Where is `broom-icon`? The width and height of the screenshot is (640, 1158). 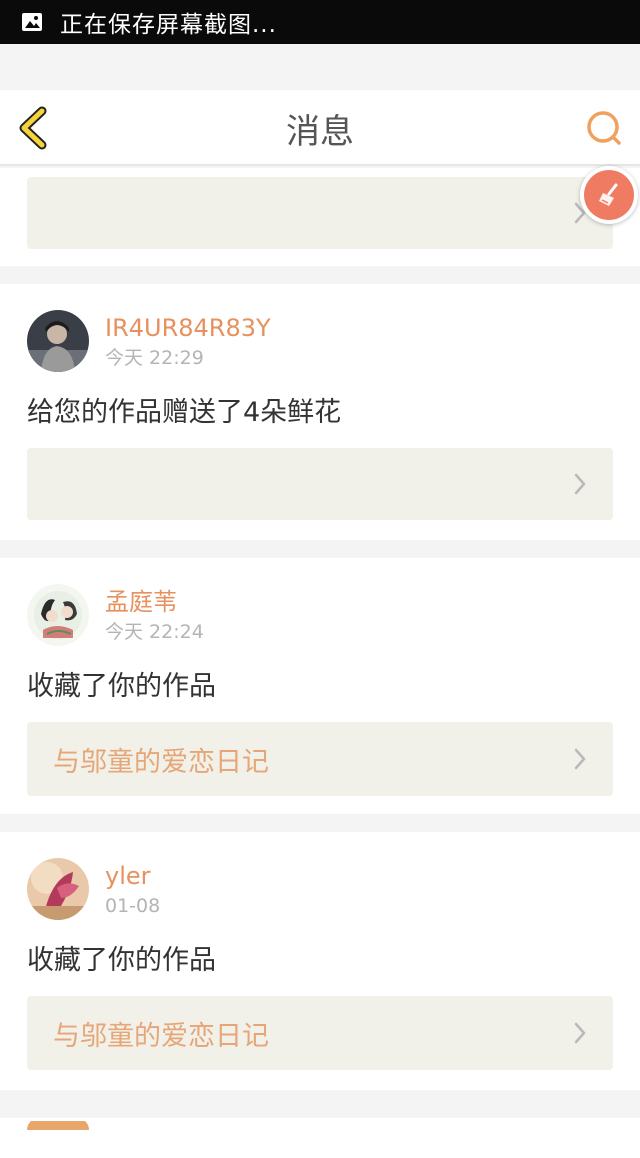 broom-icon is located at coordinates (608, 194).